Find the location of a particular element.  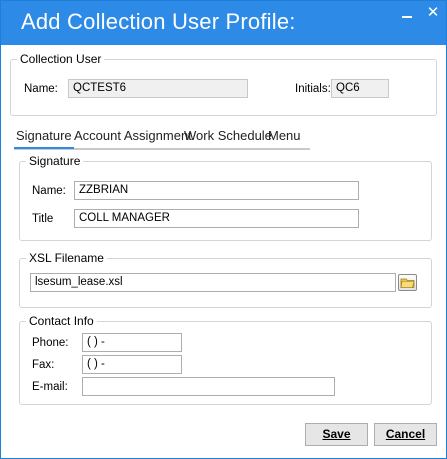

tab-work-schedule: Work Schedule is located at coordinates (228, 135).